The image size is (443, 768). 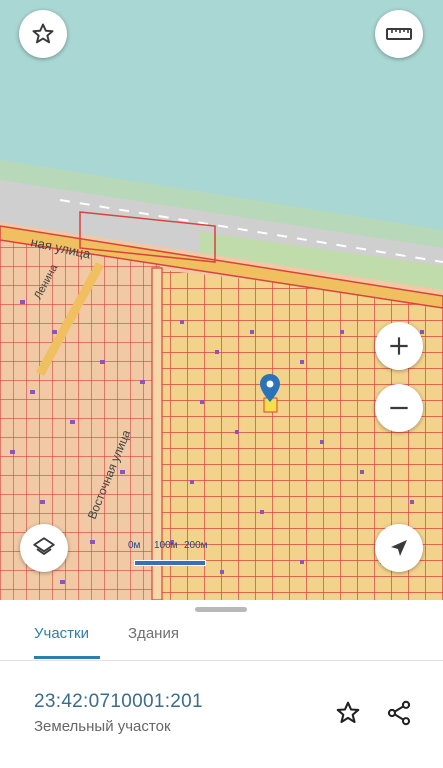 I want to click on minus-icon, so click(x=399, y=408).